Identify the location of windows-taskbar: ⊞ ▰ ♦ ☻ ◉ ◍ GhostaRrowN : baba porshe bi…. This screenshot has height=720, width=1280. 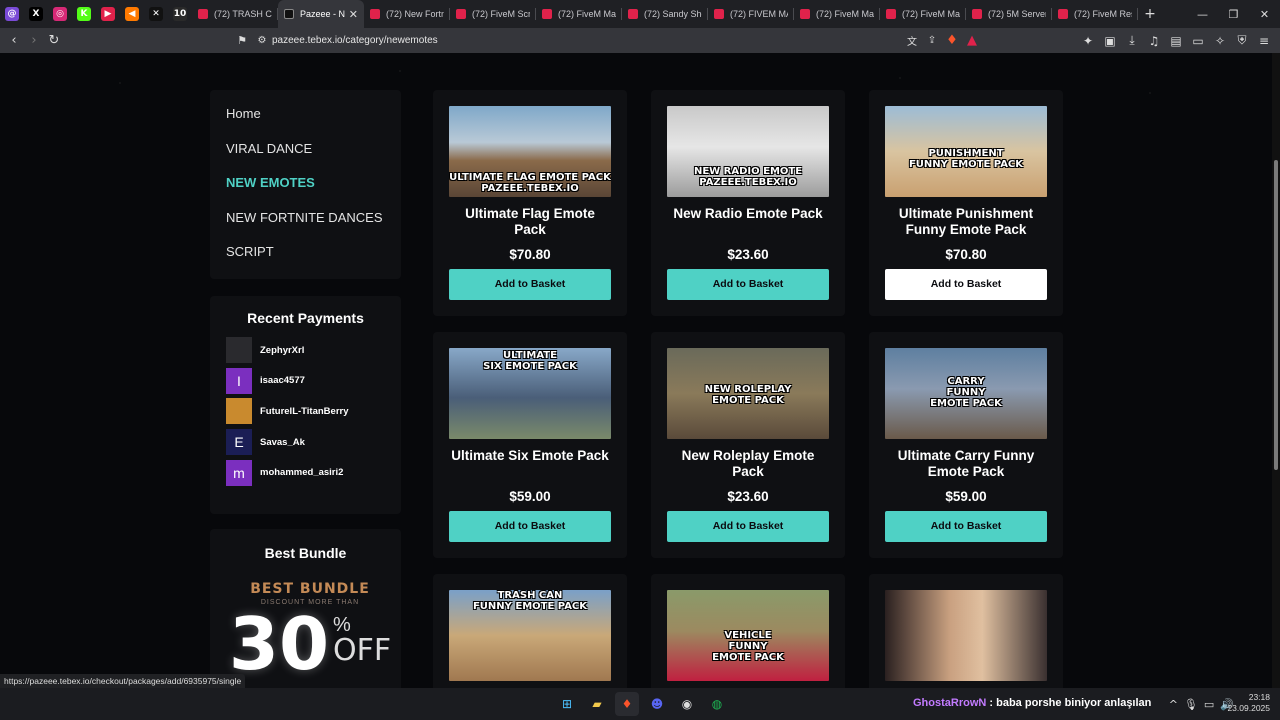
(640, 704).